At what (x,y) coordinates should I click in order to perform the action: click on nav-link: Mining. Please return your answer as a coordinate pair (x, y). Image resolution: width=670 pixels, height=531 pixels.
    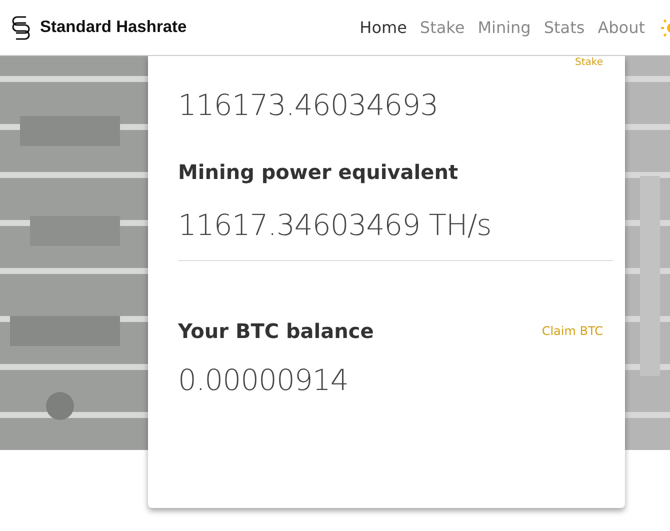
    Looking at the image, I should click on (504, 27).